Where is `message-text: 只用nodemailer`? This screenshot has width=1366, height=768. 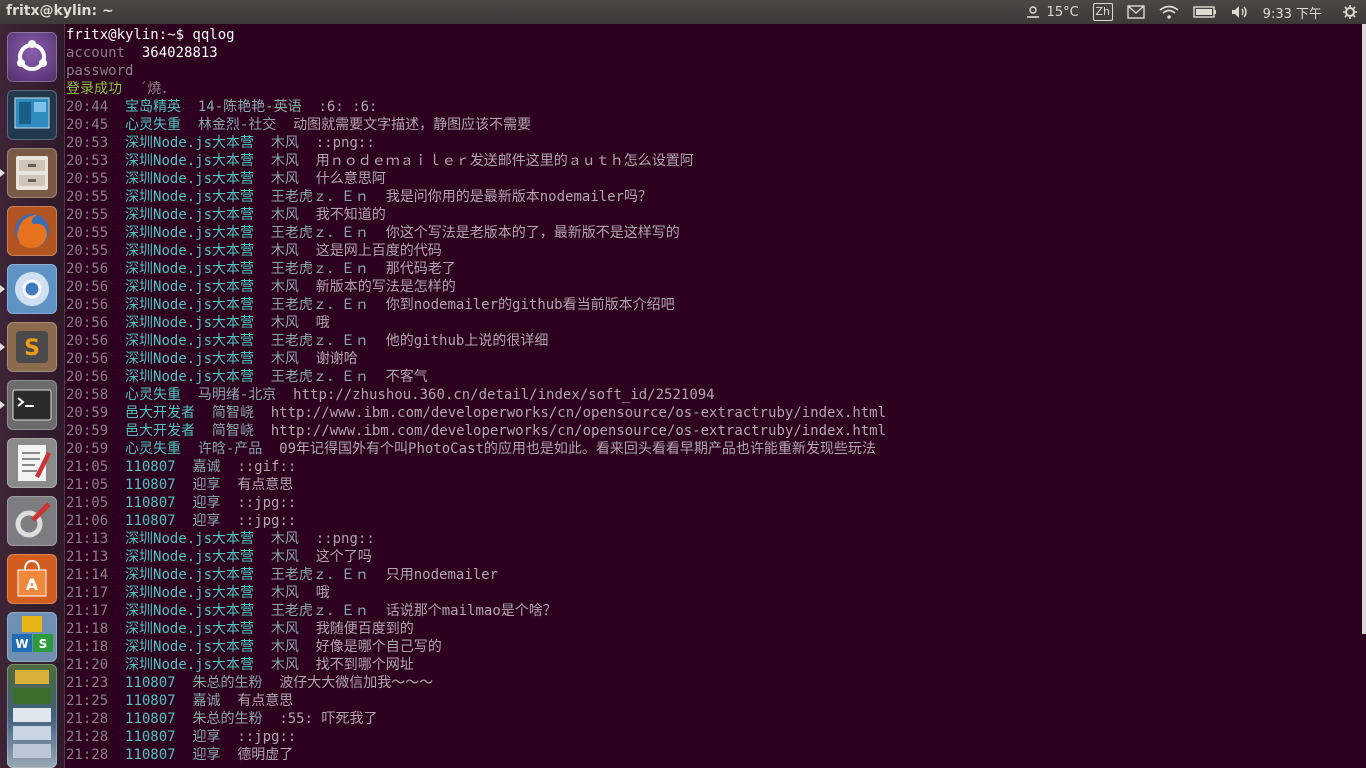 message-text: 只用nodemailer is located at coordinates (442, 575).